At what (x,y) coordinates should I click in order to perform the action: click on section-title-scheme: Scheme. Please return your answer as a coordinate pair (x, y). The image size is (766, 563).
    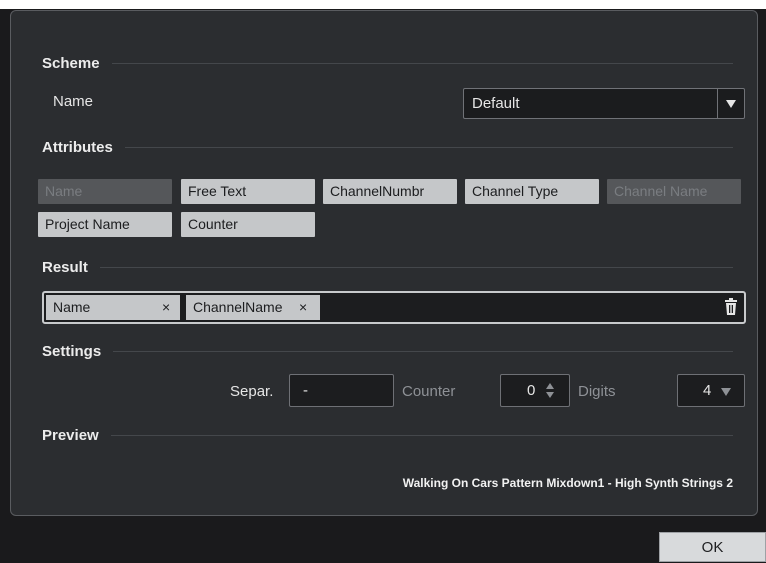
    Looking at the image, I should click on (71, 63).